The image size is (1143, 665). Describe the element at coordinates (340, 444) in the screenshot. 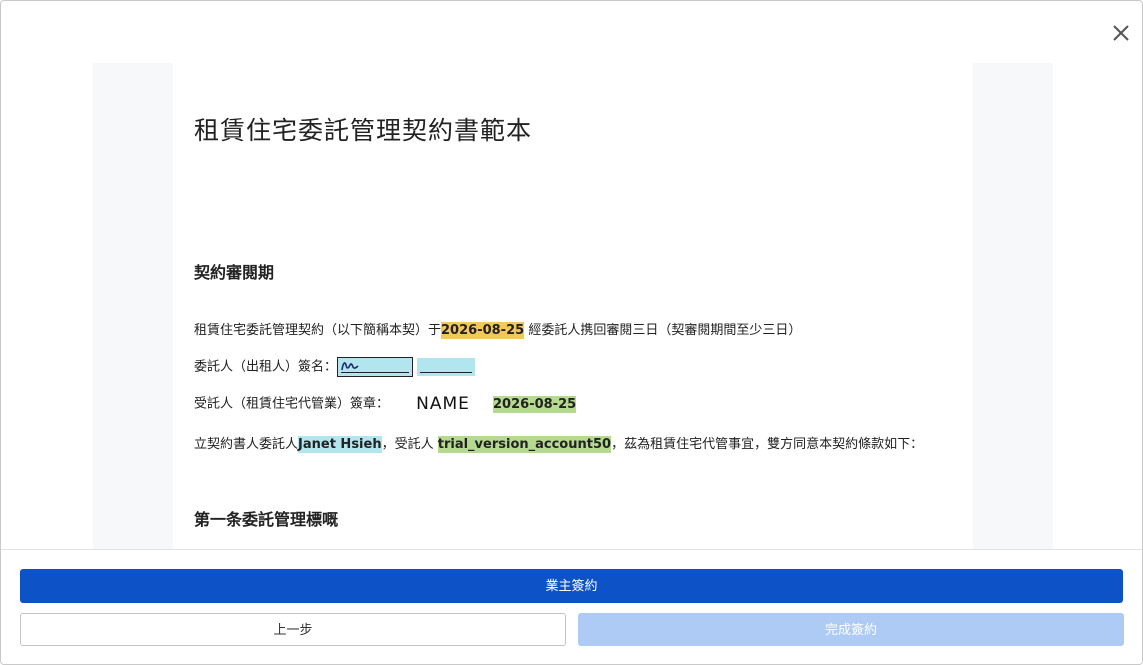

I see `client-name-field: Janet Hsieh` at that location.